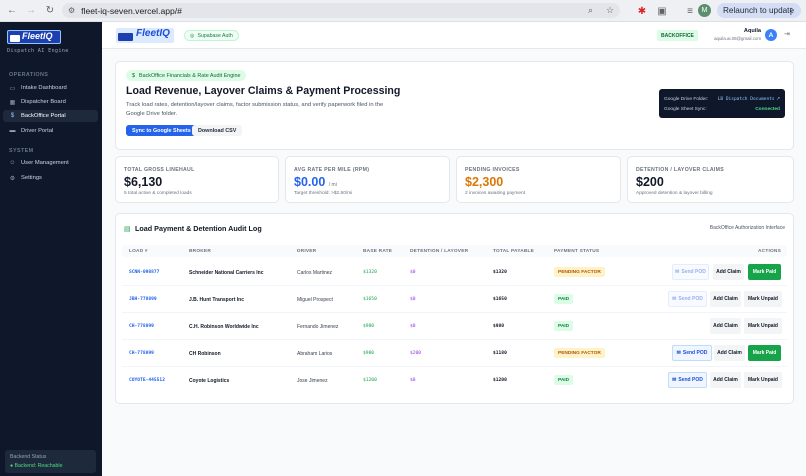 Image resolution: width=806 pixels, height=476 pixels. I want to click on stat-value: $0.00 / mi, so click(315, 182).